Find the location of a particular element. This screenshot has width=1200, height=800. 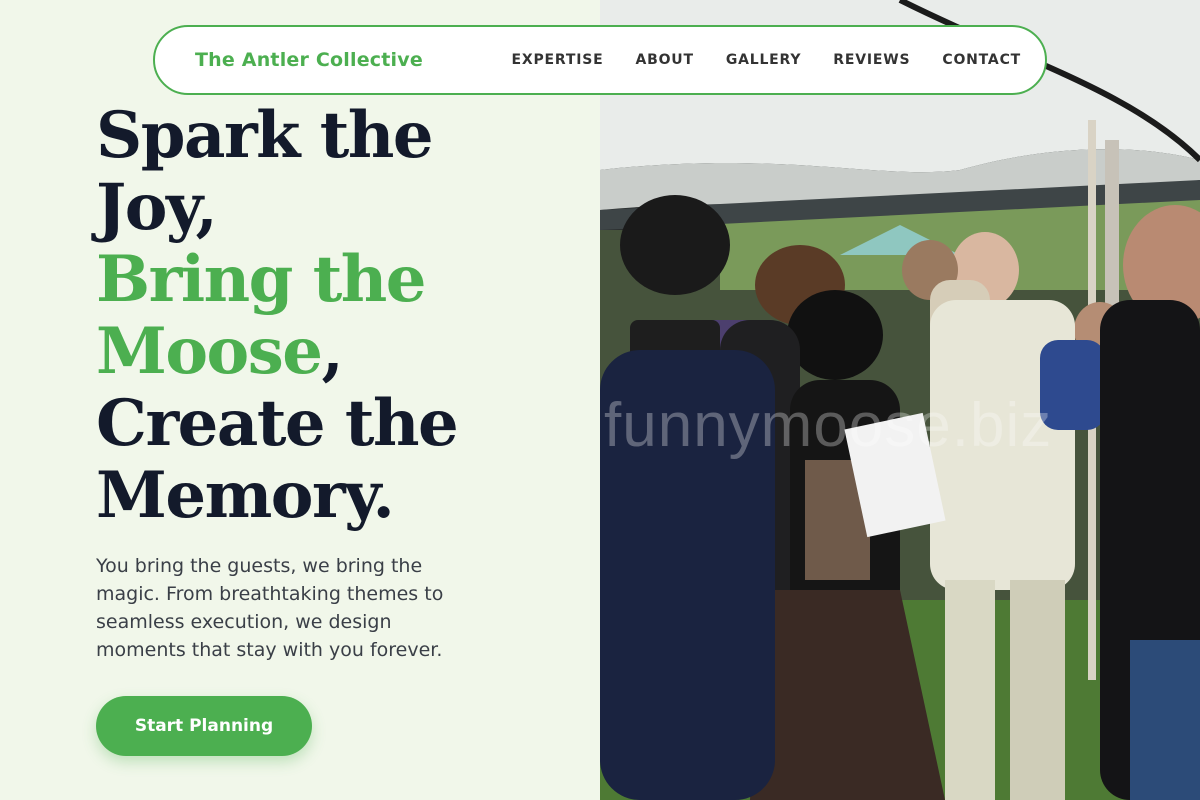

nav-link-reviews: REVIEWS is located at coordinates (871, 60).